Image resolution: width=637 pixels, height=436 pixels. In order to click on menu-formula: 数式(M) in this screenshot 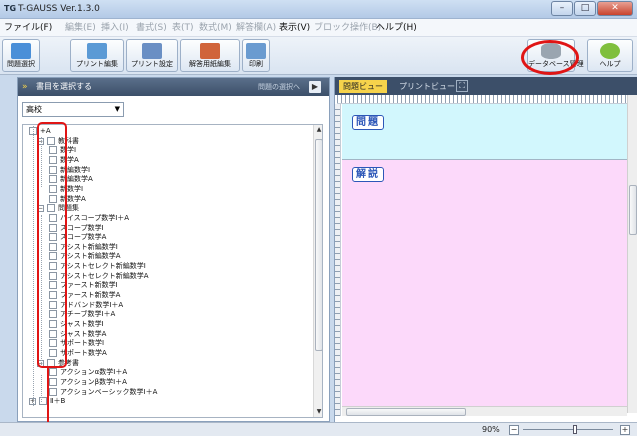, I will do `click(215, 28)`.